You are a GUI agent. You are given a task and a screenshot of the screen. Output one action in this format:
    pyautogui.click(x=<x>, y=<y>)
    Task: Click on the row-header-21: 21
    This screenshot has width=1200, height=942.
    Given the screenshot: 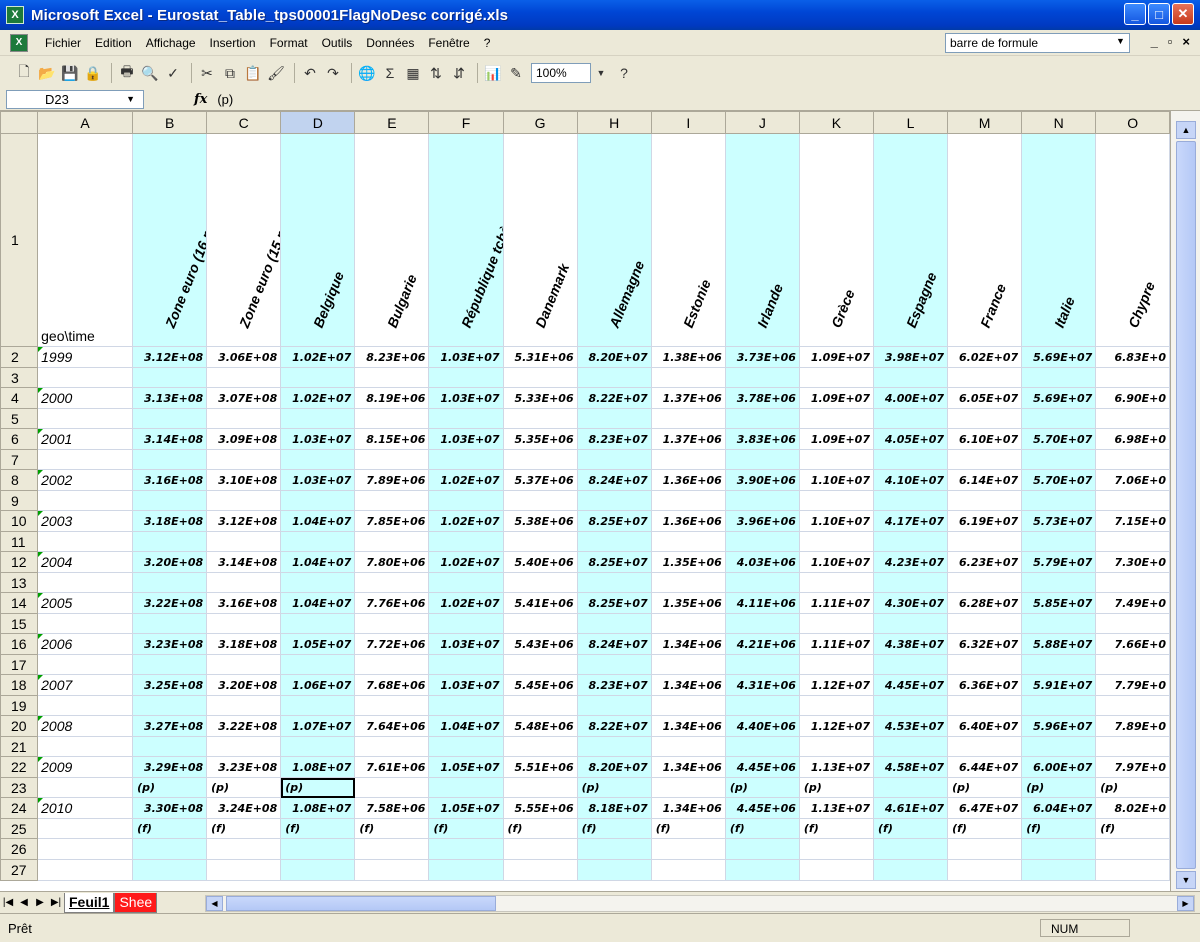 What is the action you would take?
    pyautogui.click(x=19, y=746)
    